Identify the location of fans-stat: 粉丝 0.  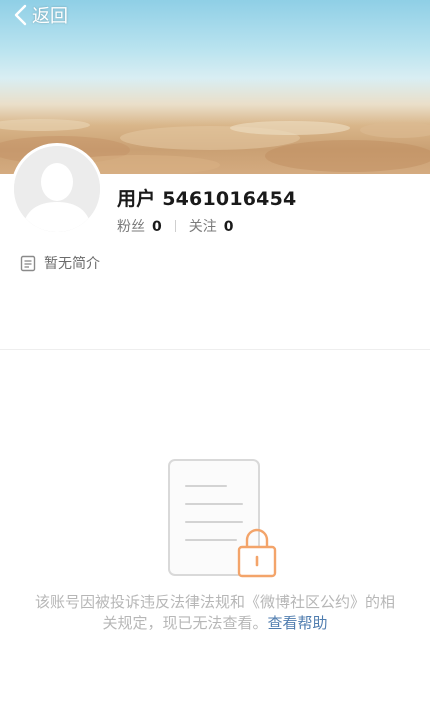
(139, 226).